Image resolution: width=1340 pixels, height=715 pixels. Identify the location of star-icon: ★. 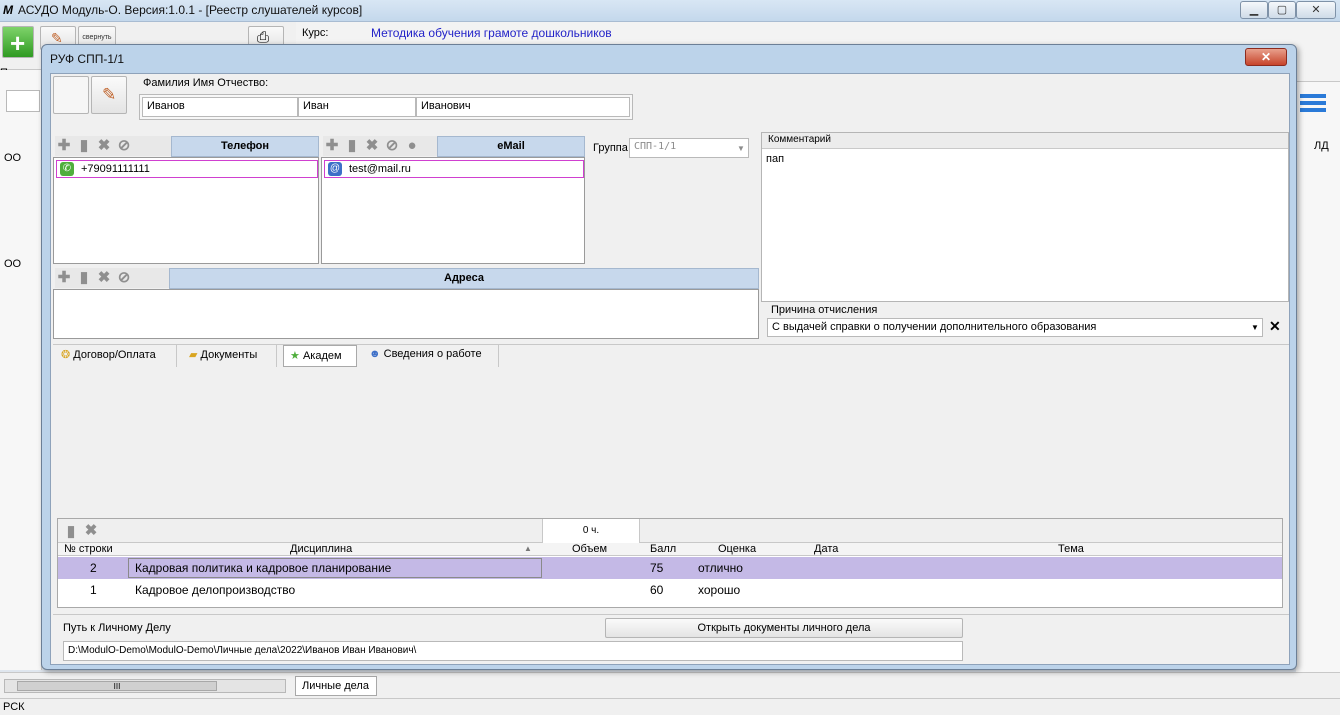
(295, 356).